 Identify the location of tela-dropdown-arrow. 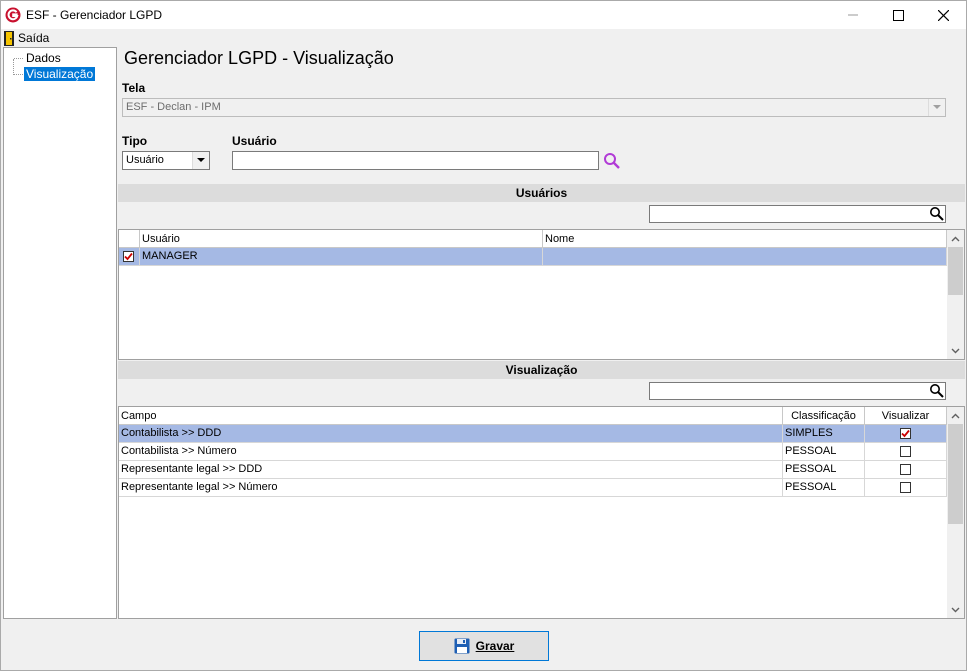
(936, 107).